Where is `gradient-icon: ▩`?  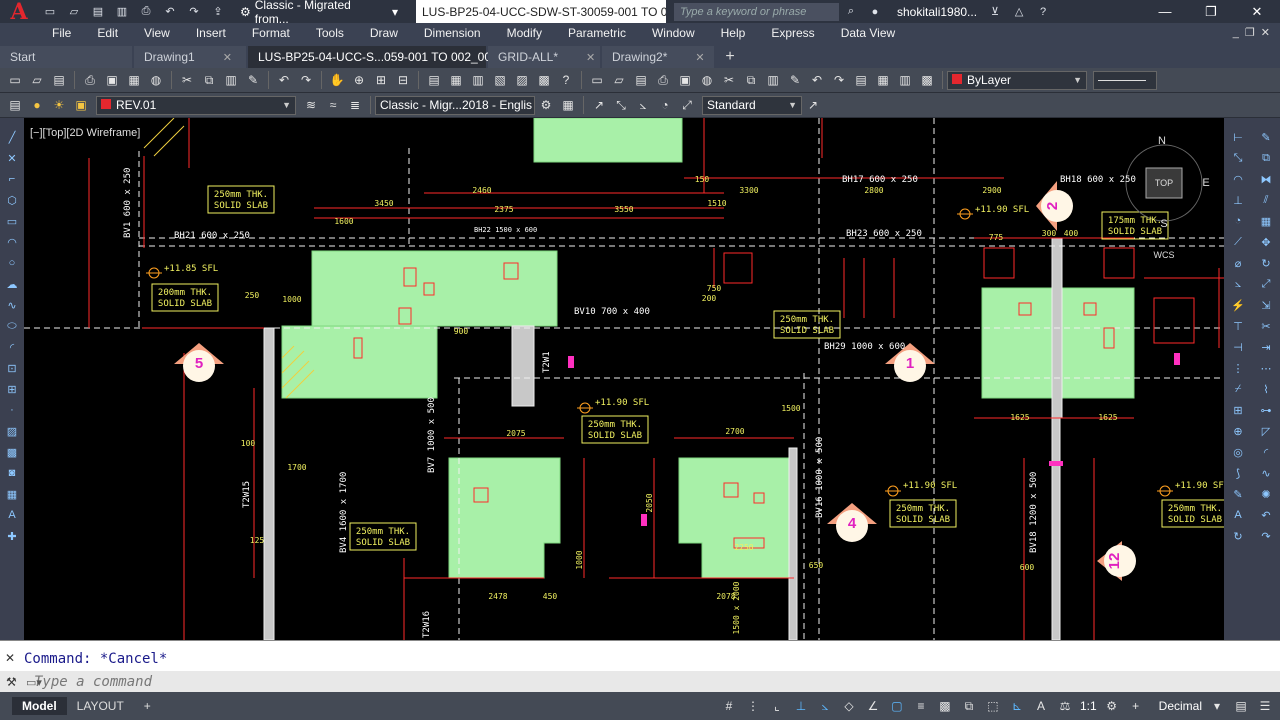
gradient-icon: ▩ is located at coordinates (12, 452).